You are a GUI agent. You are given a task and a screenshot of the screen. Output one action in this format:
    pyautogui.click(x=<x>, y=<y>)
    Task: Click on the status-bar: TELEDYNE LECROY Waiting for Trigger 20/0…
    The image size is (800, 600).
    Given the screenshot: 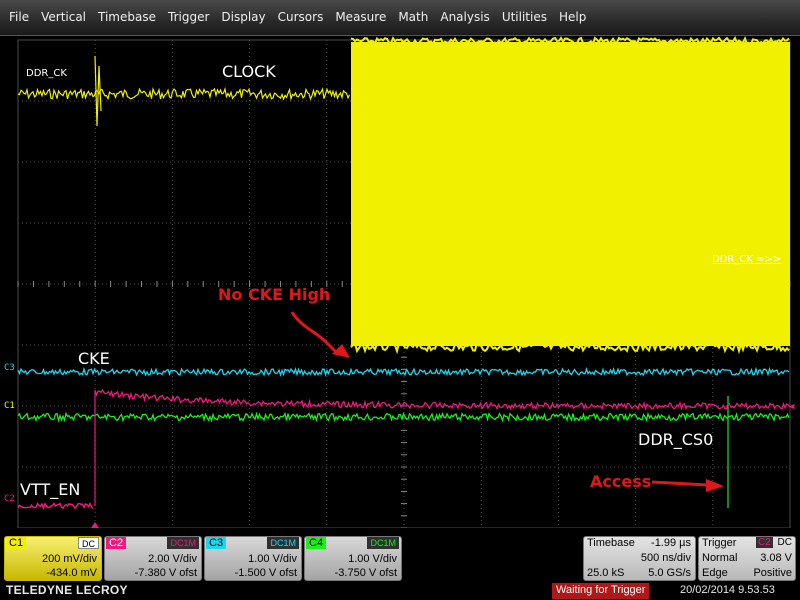 What is the action you would take?
    pyautogui.click(x=400, y=591)
    